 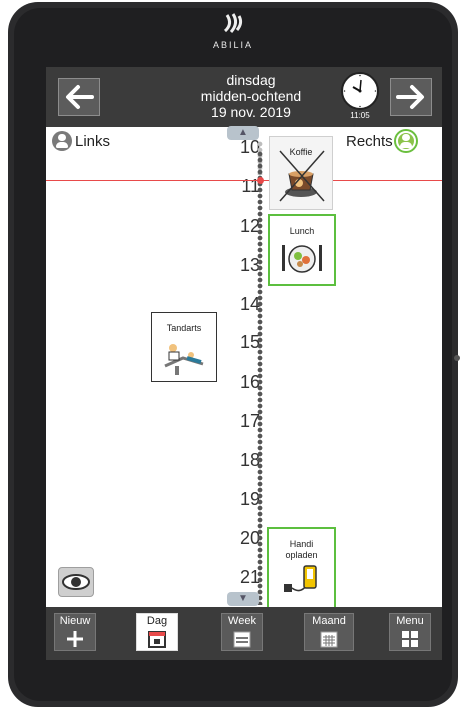 I want to click on arrow-left-icon, so click(x=80, y=97).